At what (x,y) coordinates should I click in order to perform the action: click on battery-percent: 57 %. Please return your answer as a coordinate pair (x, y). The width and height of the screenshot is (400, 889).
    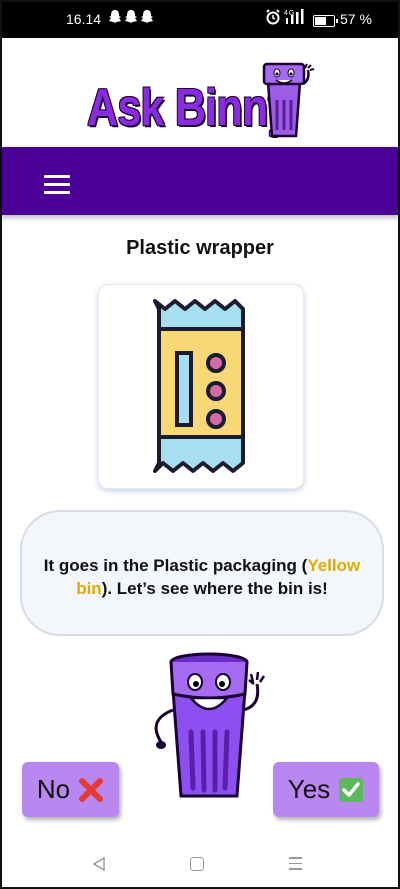
    Looking at the image, I should click on (356, 19).